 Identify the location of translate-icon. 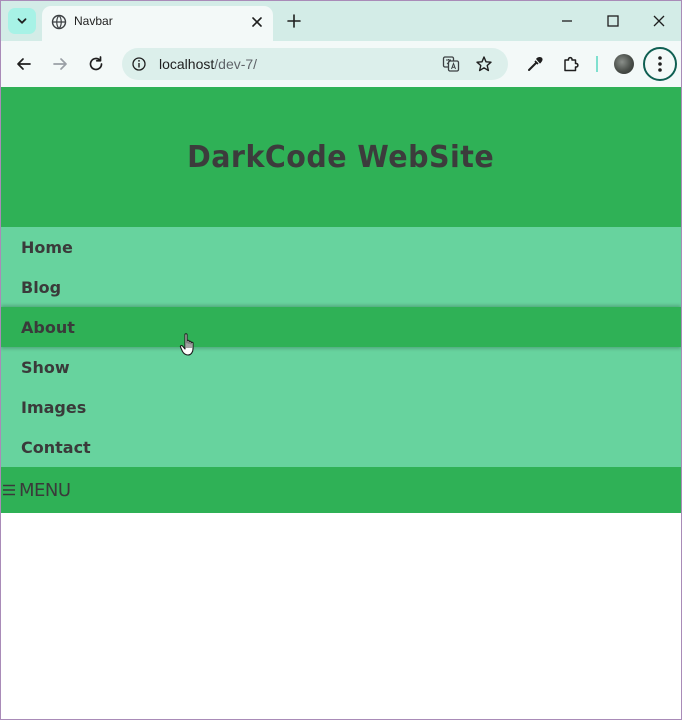
(451, 64).